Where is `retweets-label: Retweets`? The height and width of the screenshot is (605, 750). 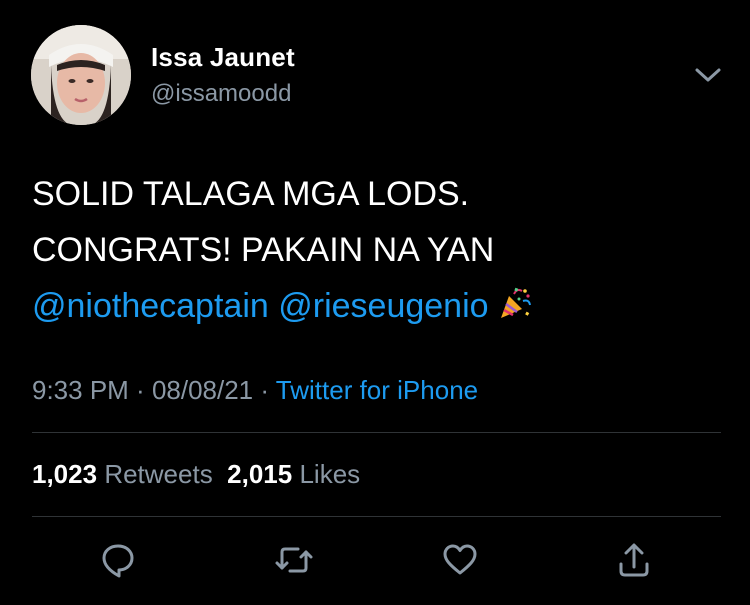
retweets-label: Retweets is located at coordinates (158, 474).